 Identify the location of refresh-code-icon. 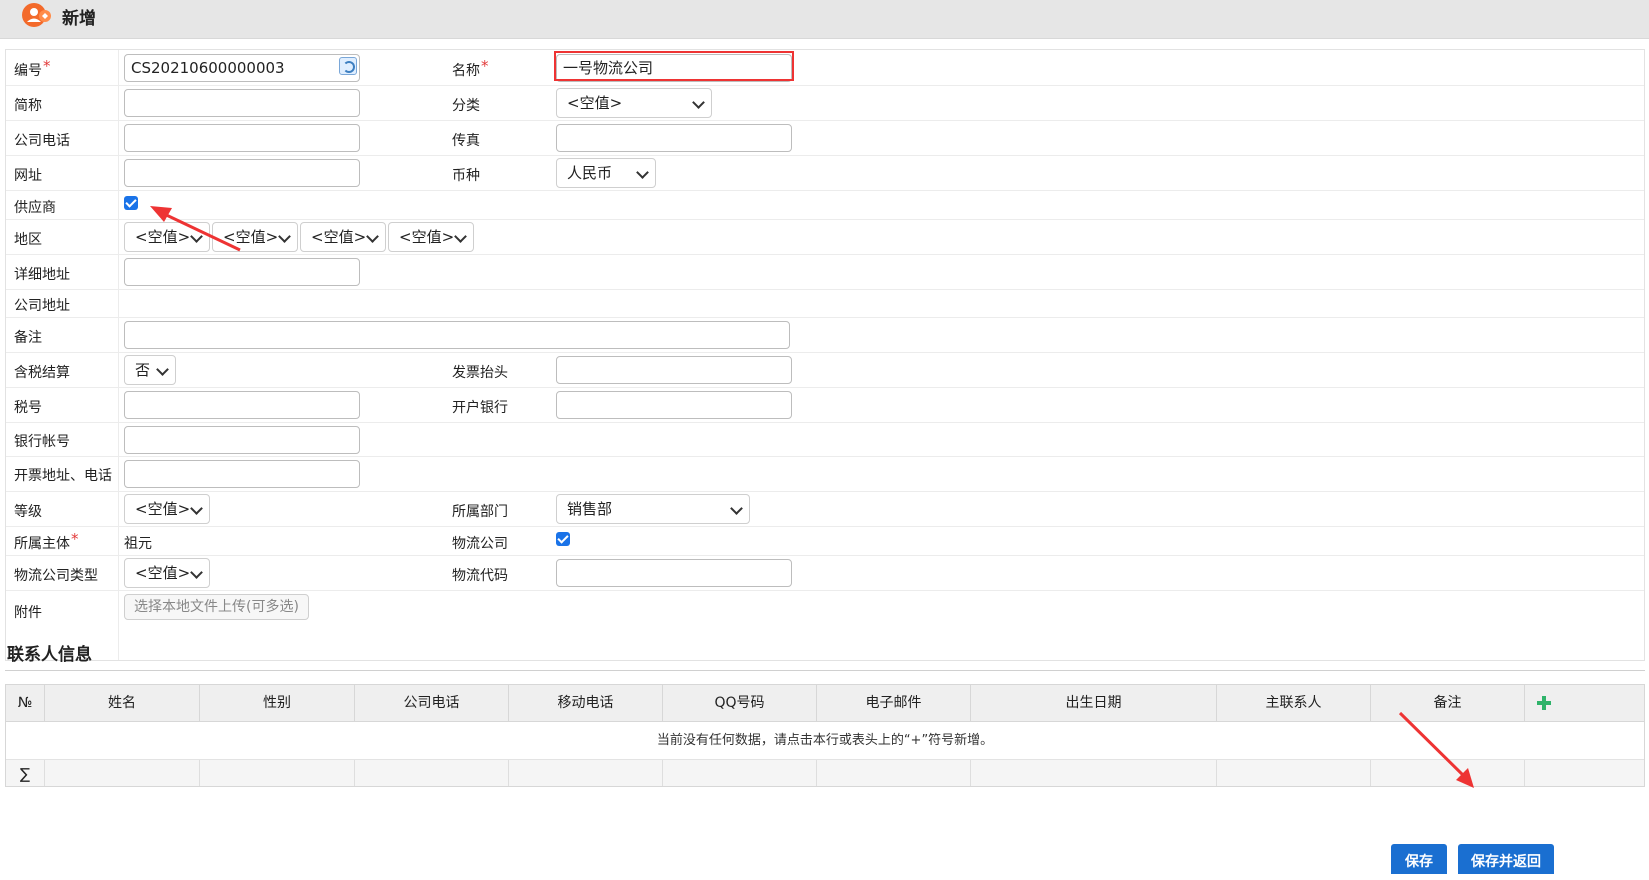
(348, 66).